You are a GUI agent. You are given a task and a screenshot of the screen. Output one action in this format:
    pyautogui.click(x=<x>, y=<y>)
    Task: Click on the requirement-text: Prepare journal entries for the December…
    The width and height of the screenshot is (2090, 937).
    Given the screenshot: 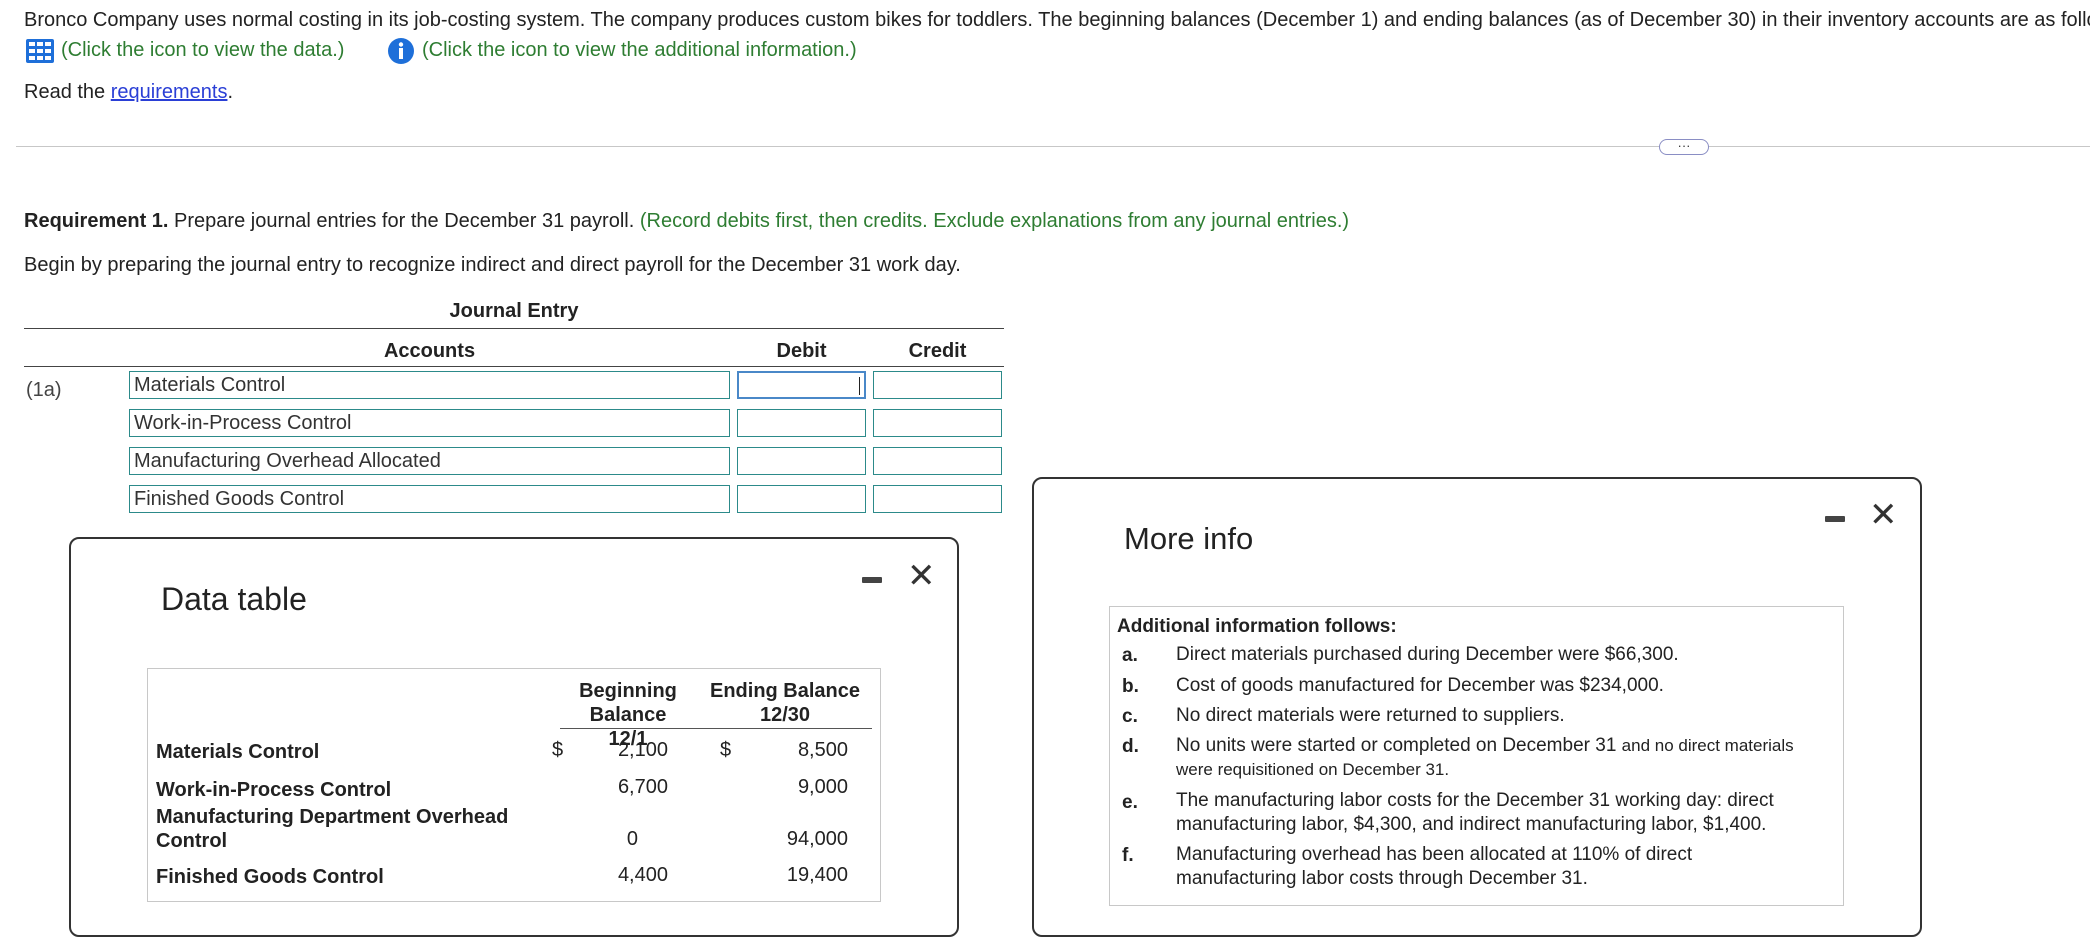 What is the action you would take?
    pyautogui.click(x=401, y=221)
    